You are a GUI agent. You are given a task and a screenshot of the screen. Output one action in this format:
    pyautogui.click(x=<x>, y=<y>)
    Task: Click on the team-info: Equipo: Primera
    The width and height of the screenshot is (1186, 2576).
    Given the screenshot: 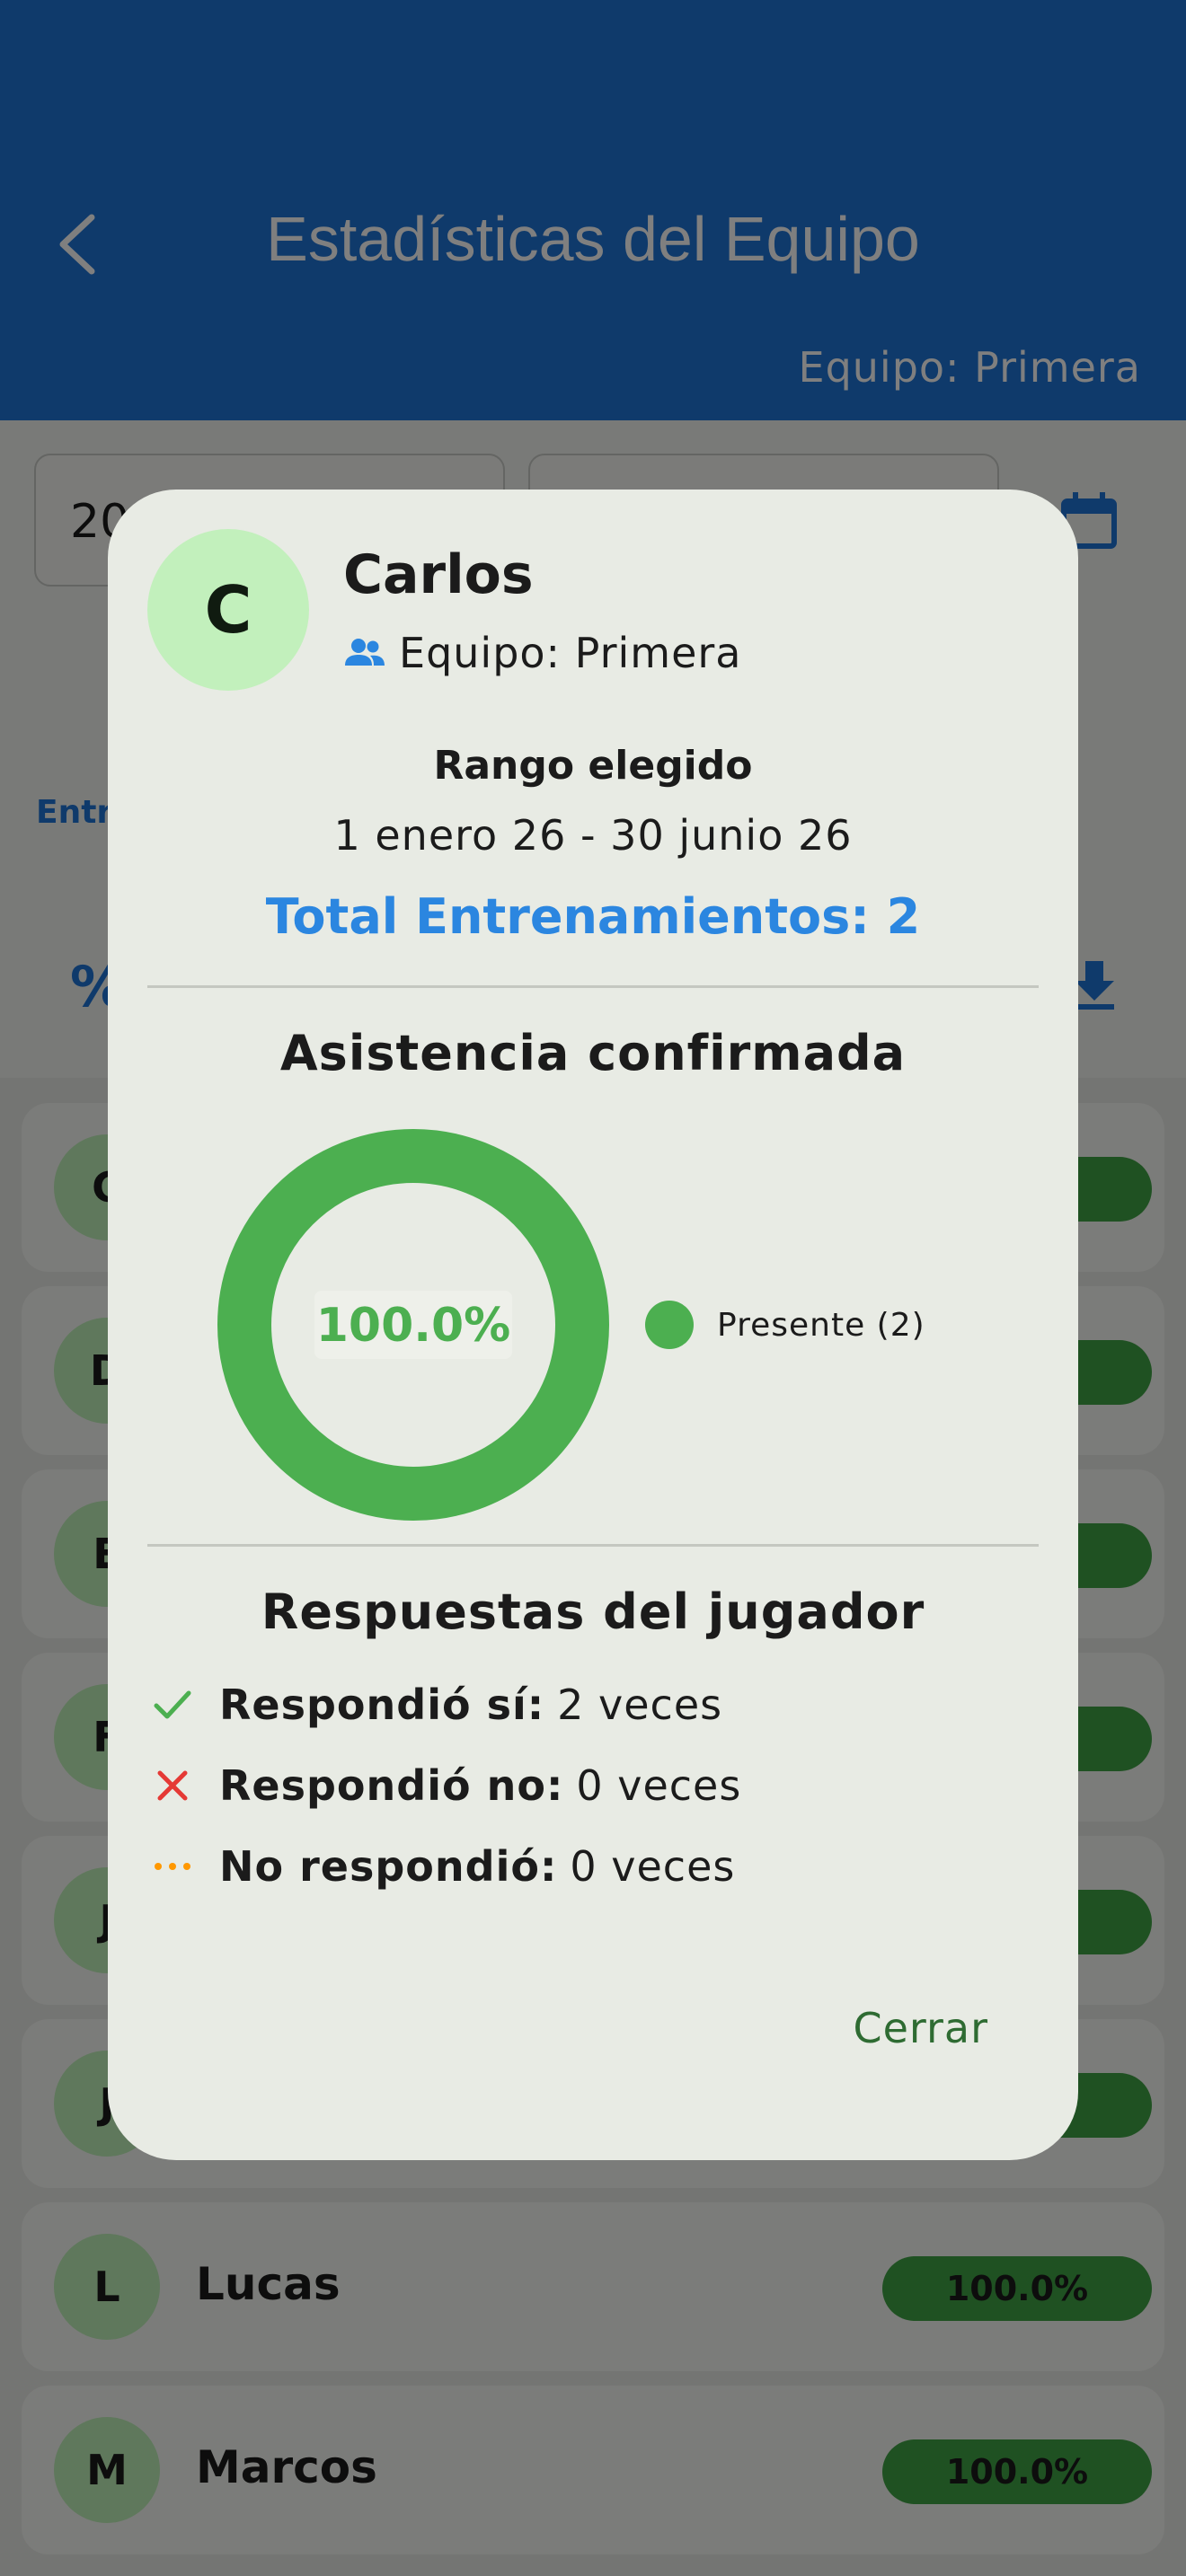 What is the action you would take?
    pyautogui.click(x=542, y=653)
    